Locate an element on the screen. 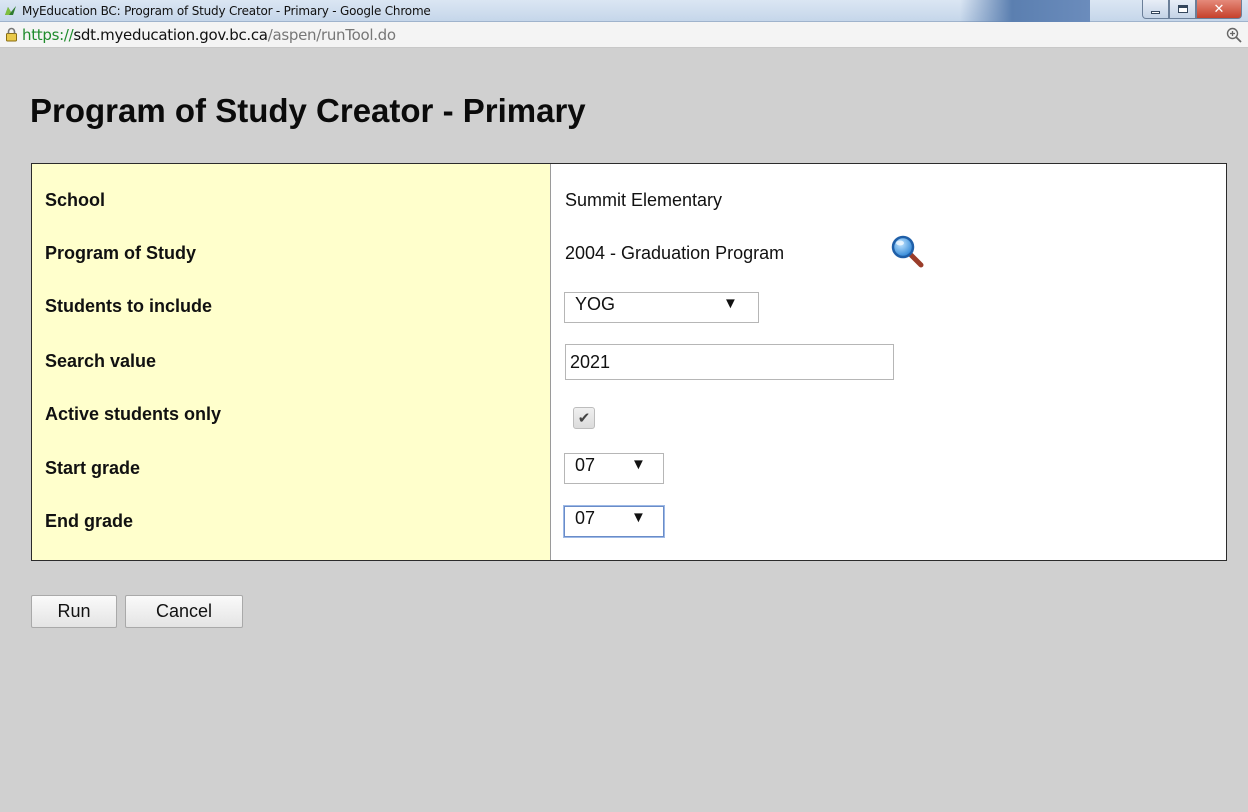 The image size is (1248, 812). app-icon is located at coordinates (10, 10).